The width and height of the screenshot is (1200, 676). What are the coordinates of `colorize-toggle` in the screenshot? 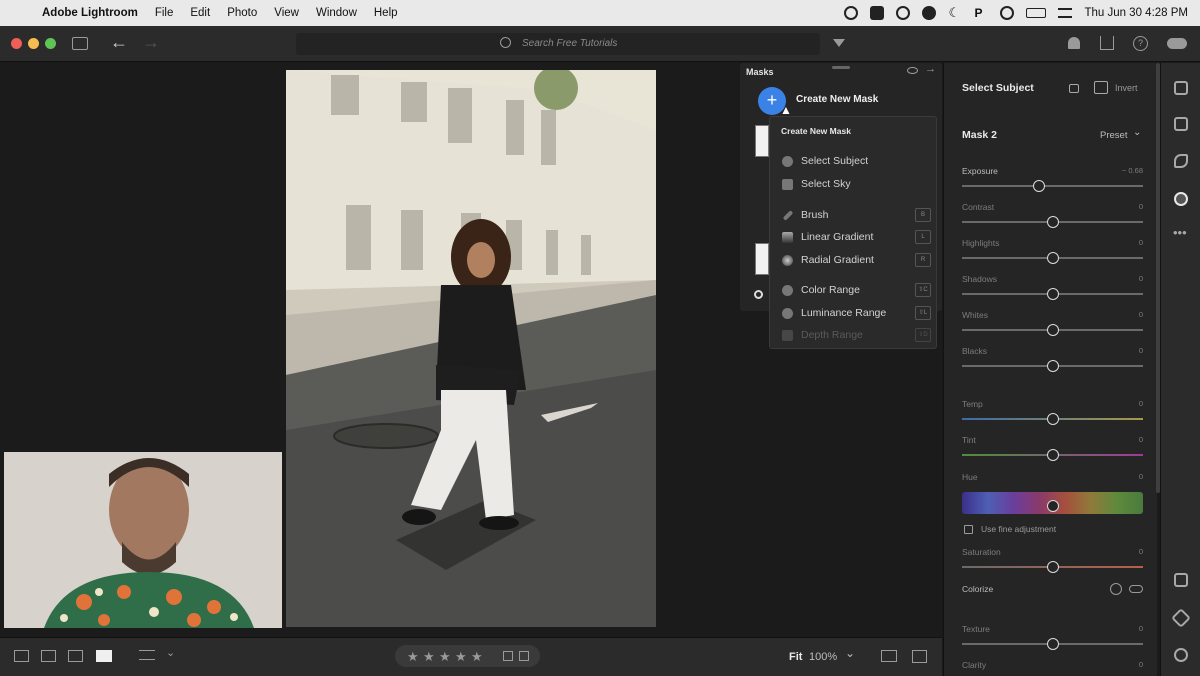 It's located at (1136, 589).